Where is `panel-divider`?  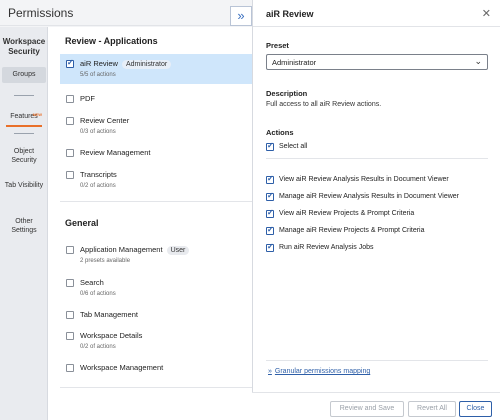 panel-divider is located at coordinates (376, 26).